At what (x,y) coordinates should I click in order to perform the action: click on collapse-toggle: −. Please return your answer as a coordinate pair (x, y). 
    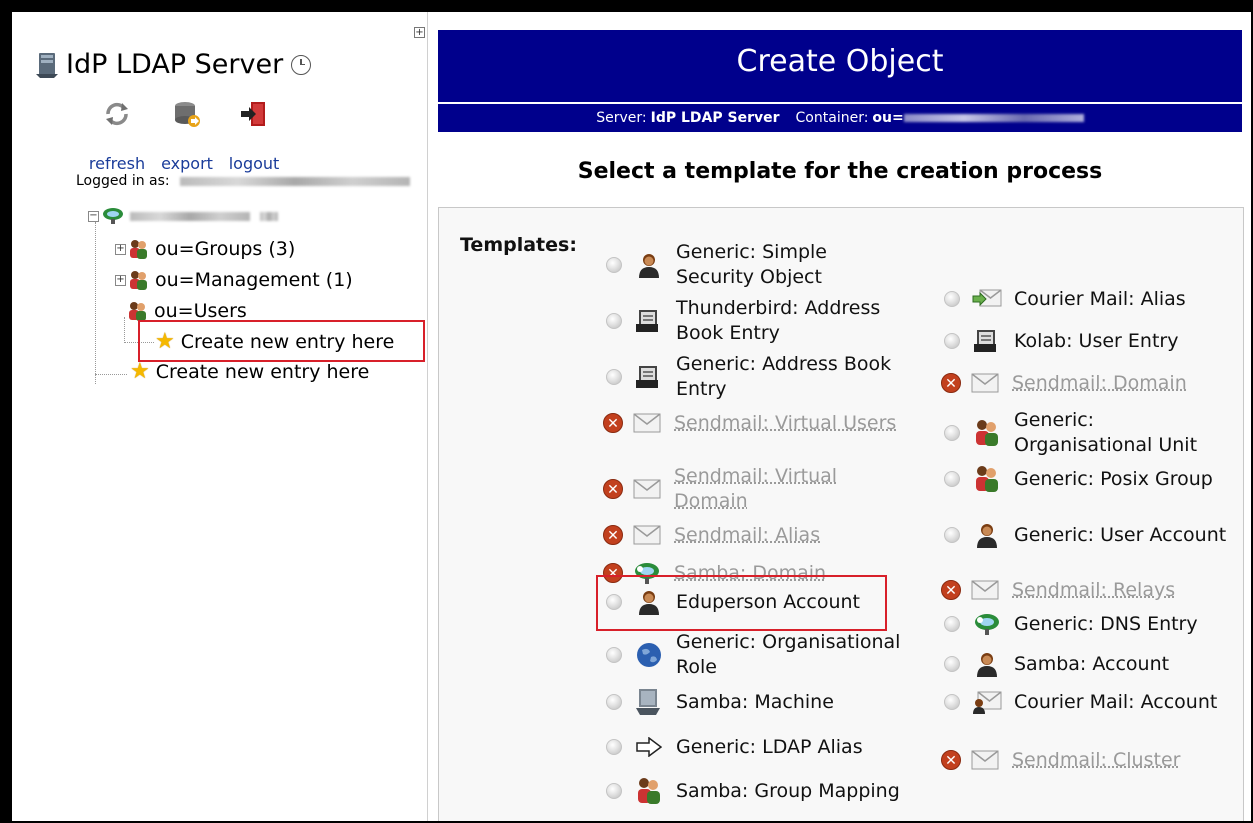
    Looking at the image, I should click on (93, 216).